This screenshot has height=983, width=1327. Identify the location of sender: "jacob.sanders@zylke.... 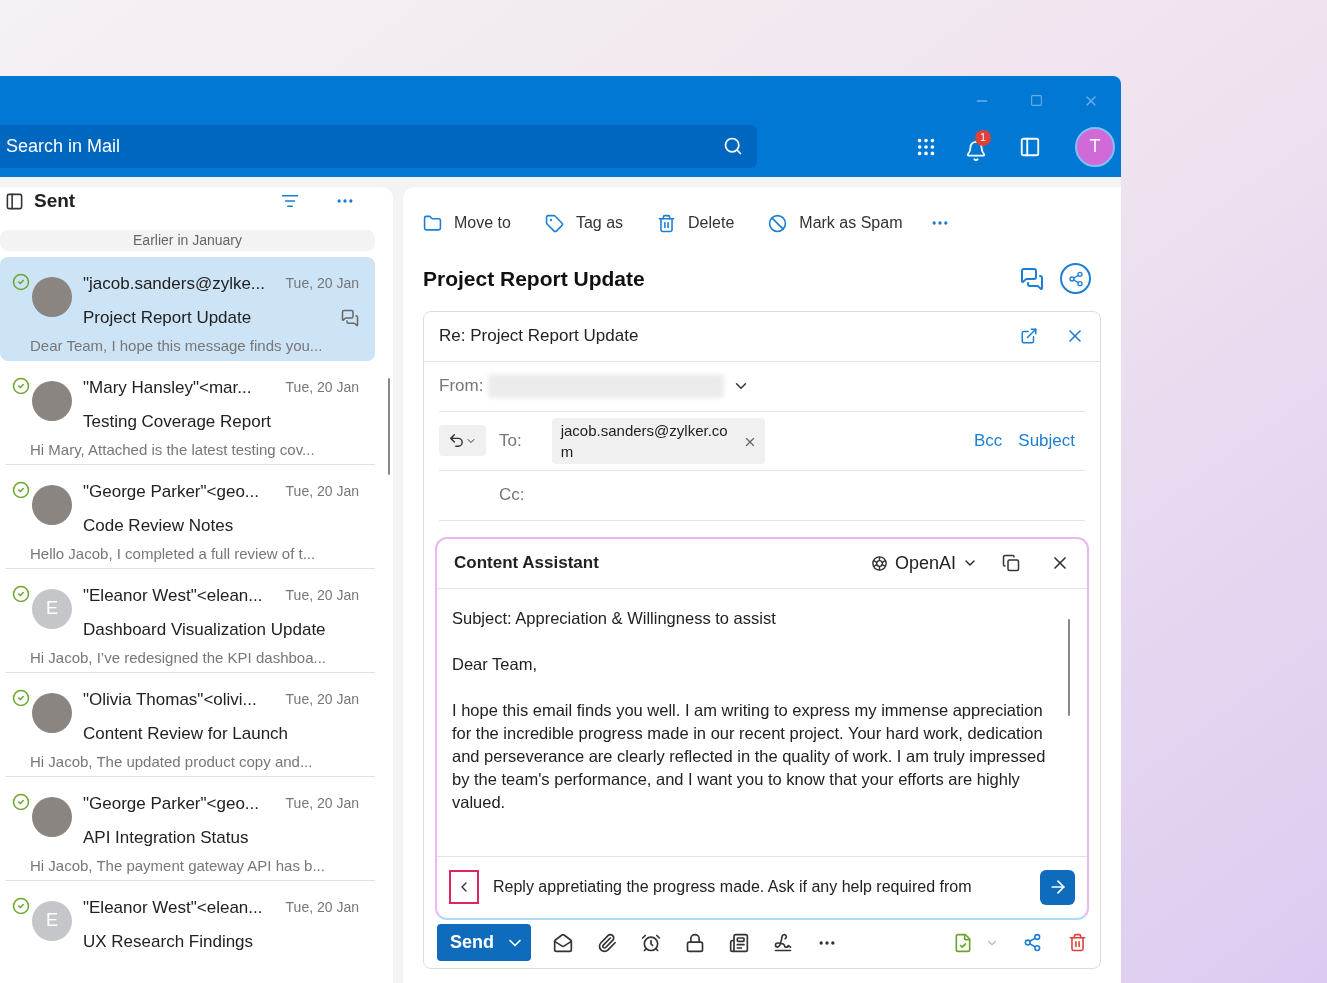
(174, 283).